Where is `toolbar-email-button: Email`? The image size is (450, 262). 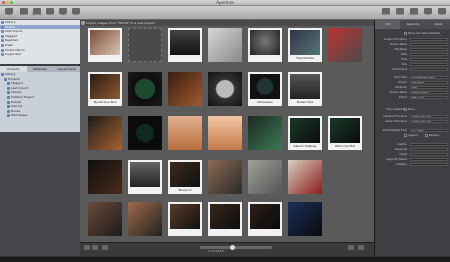 toolbar-email-button: Email is located at coordinates (442, 13).